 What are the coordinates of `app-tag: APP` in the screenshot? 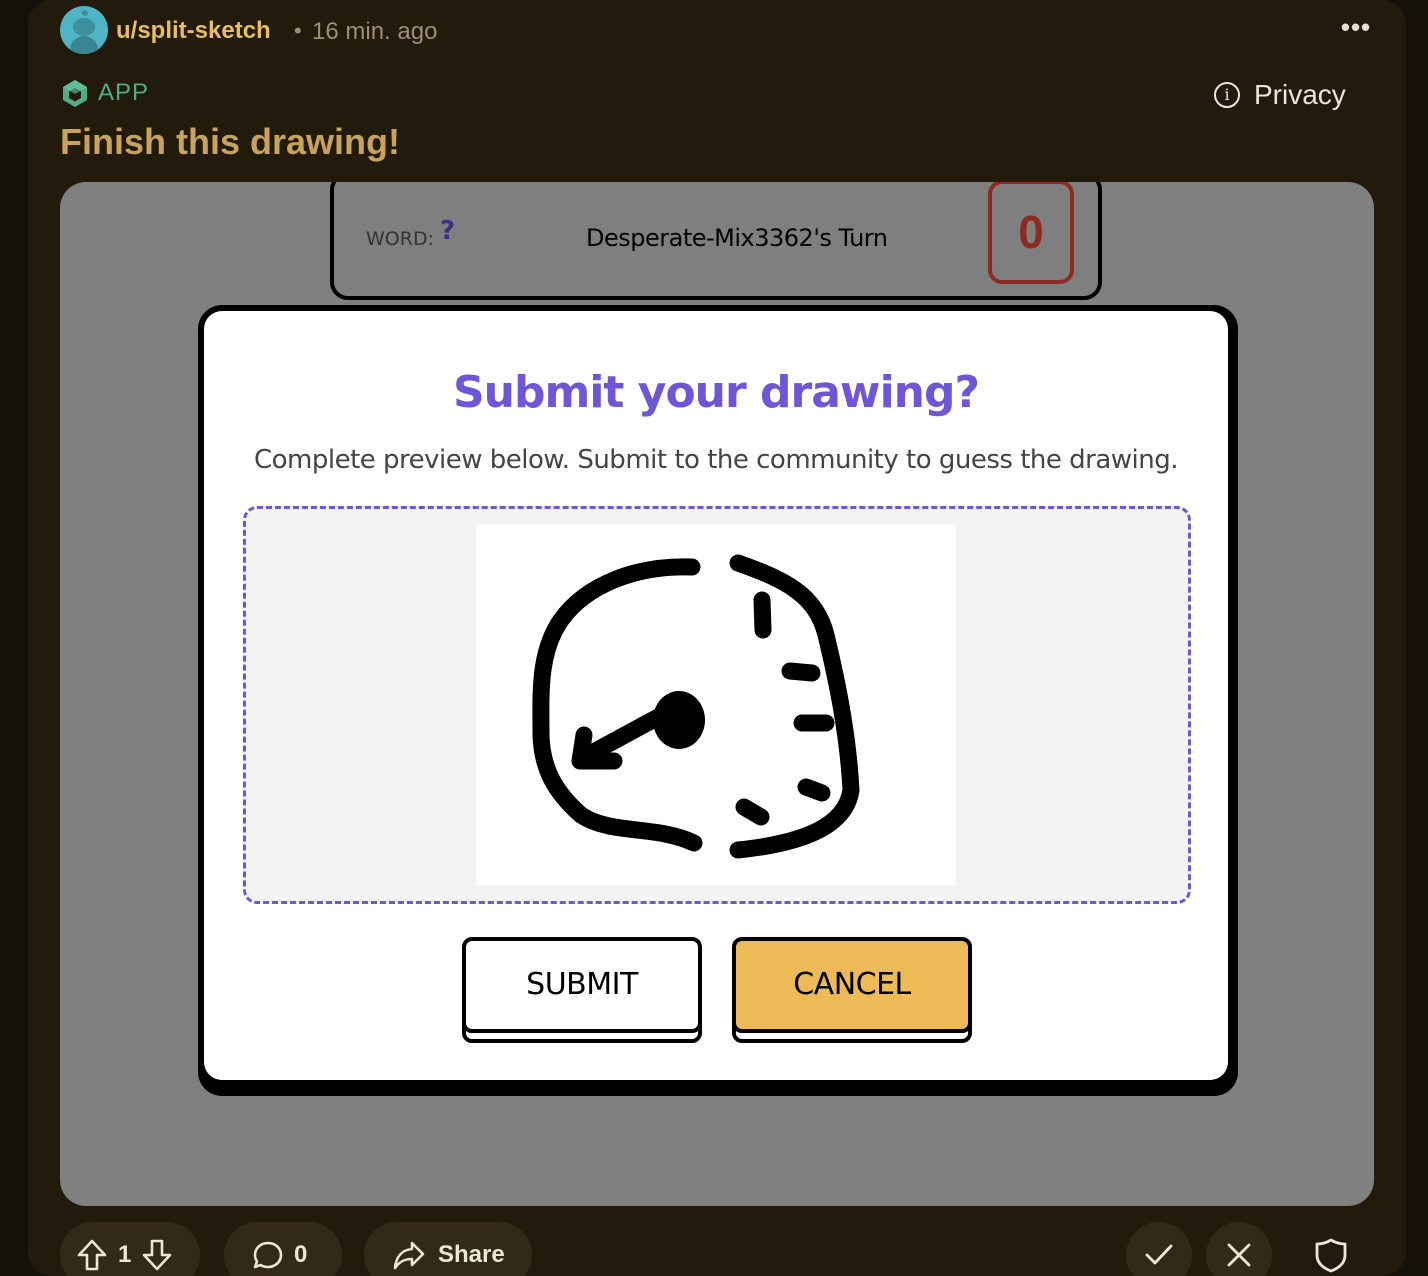 It's located at (104, 93).